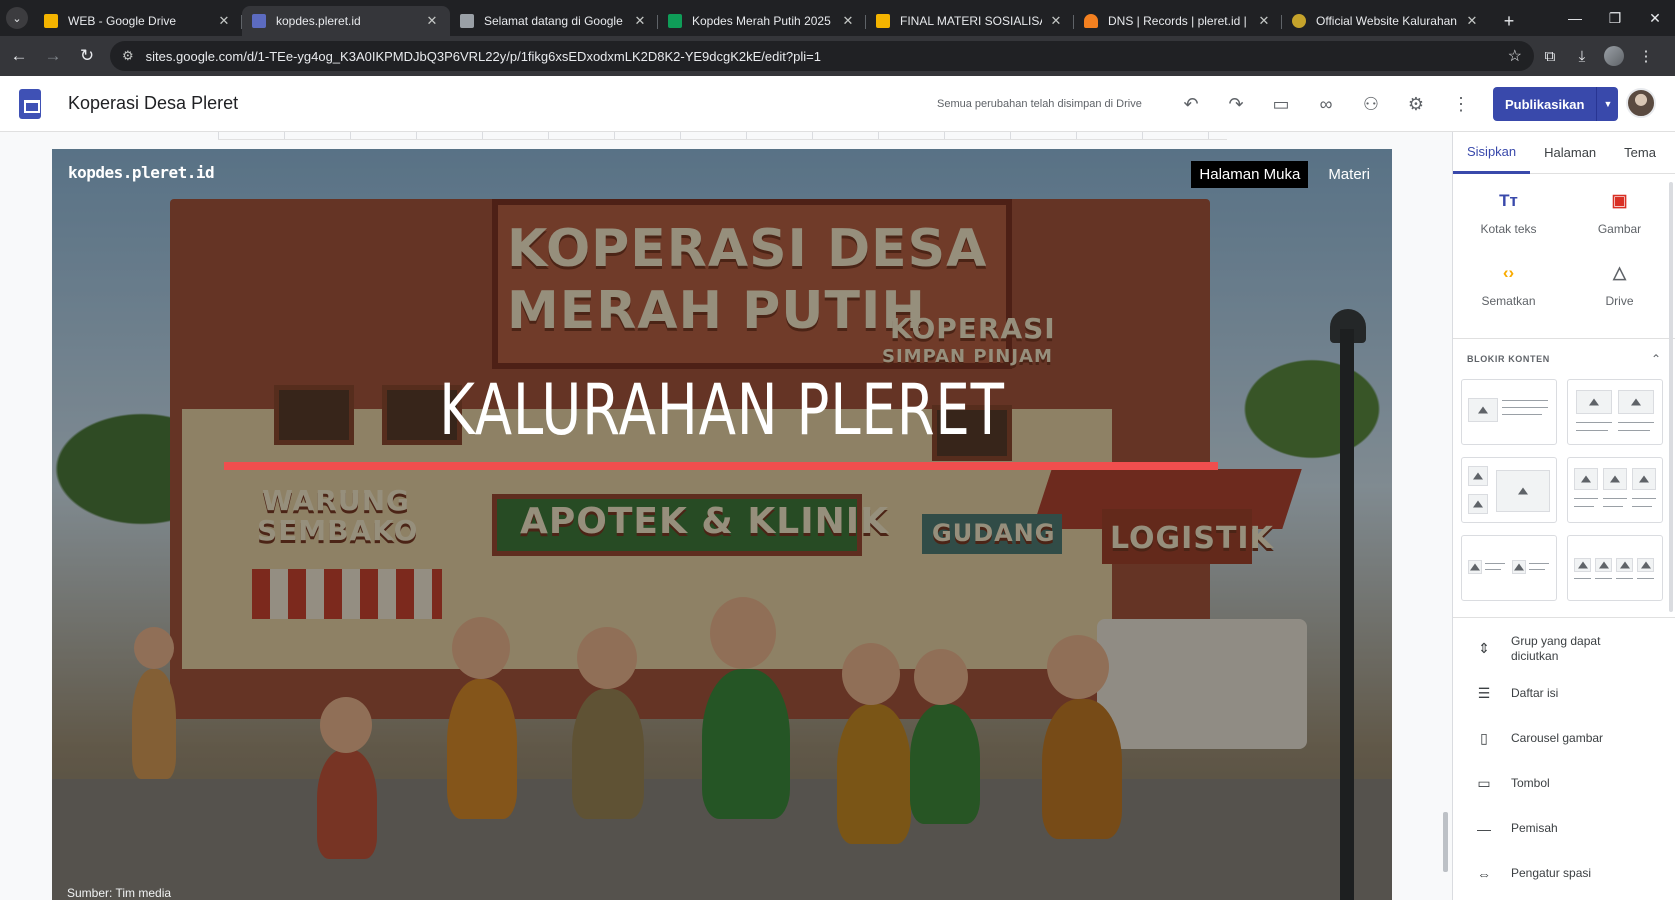  Describe the element at coordinates (1550, 56) in the screenshot. I see `extensions-icon: ⧉` at that location.